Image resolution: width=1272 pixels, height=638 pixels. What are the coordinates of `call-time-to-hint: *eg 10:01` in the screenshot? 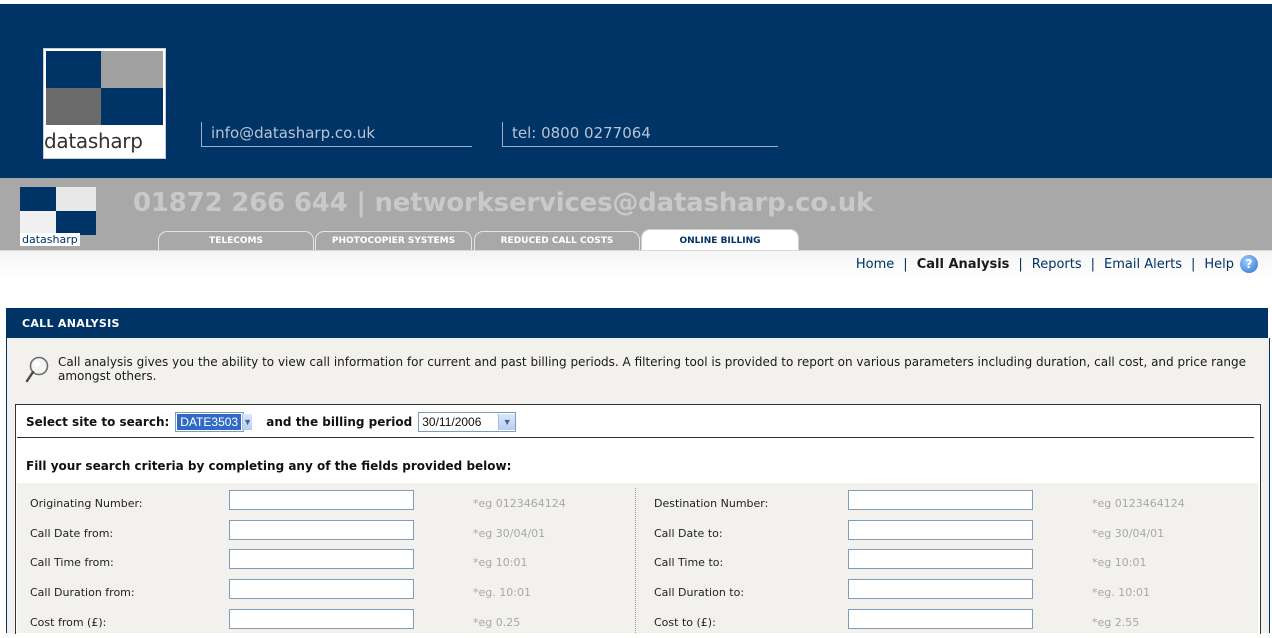 It's located at (1119, 562).